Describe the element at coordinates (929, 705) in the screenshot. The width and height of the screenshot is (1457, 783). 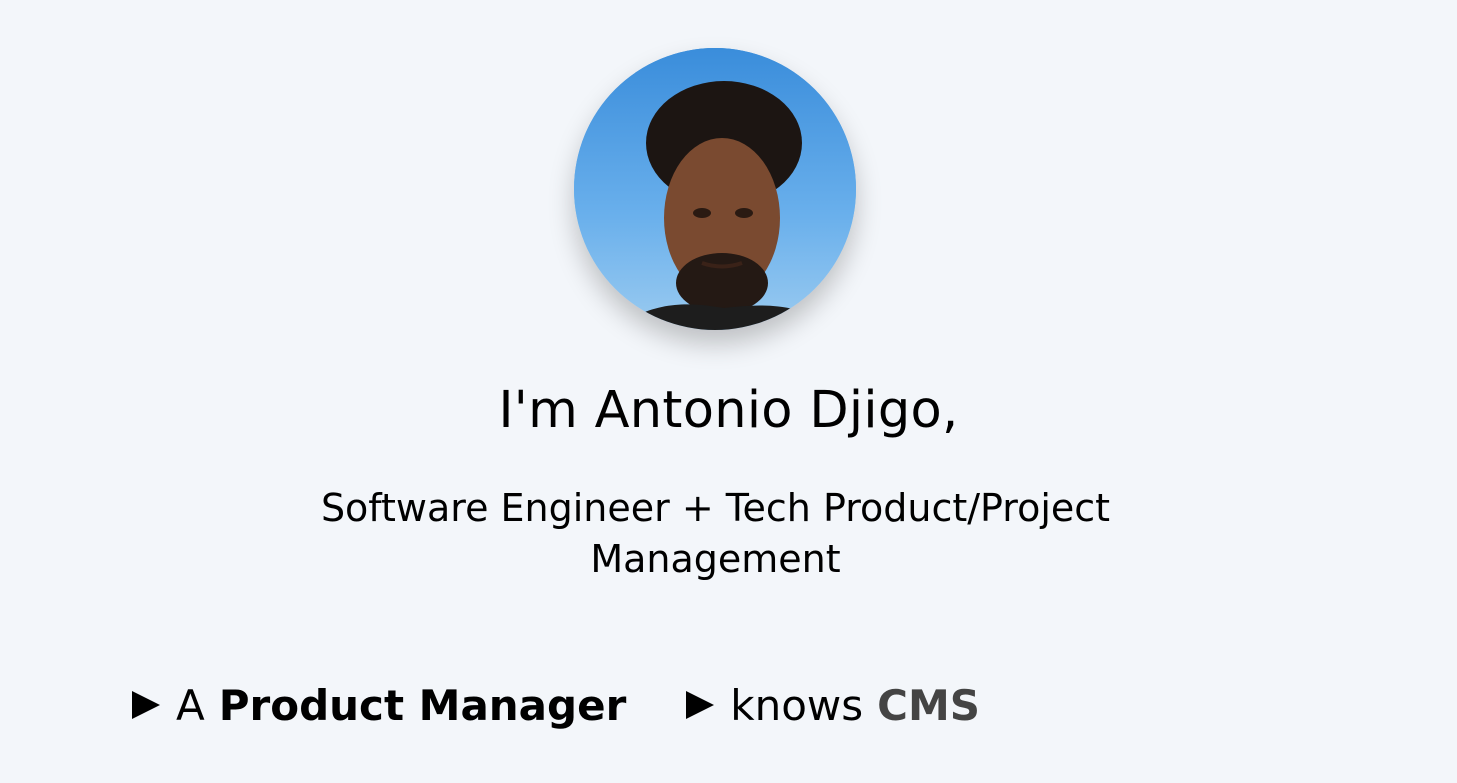
I see `trait-highlight: CMS` at that location.